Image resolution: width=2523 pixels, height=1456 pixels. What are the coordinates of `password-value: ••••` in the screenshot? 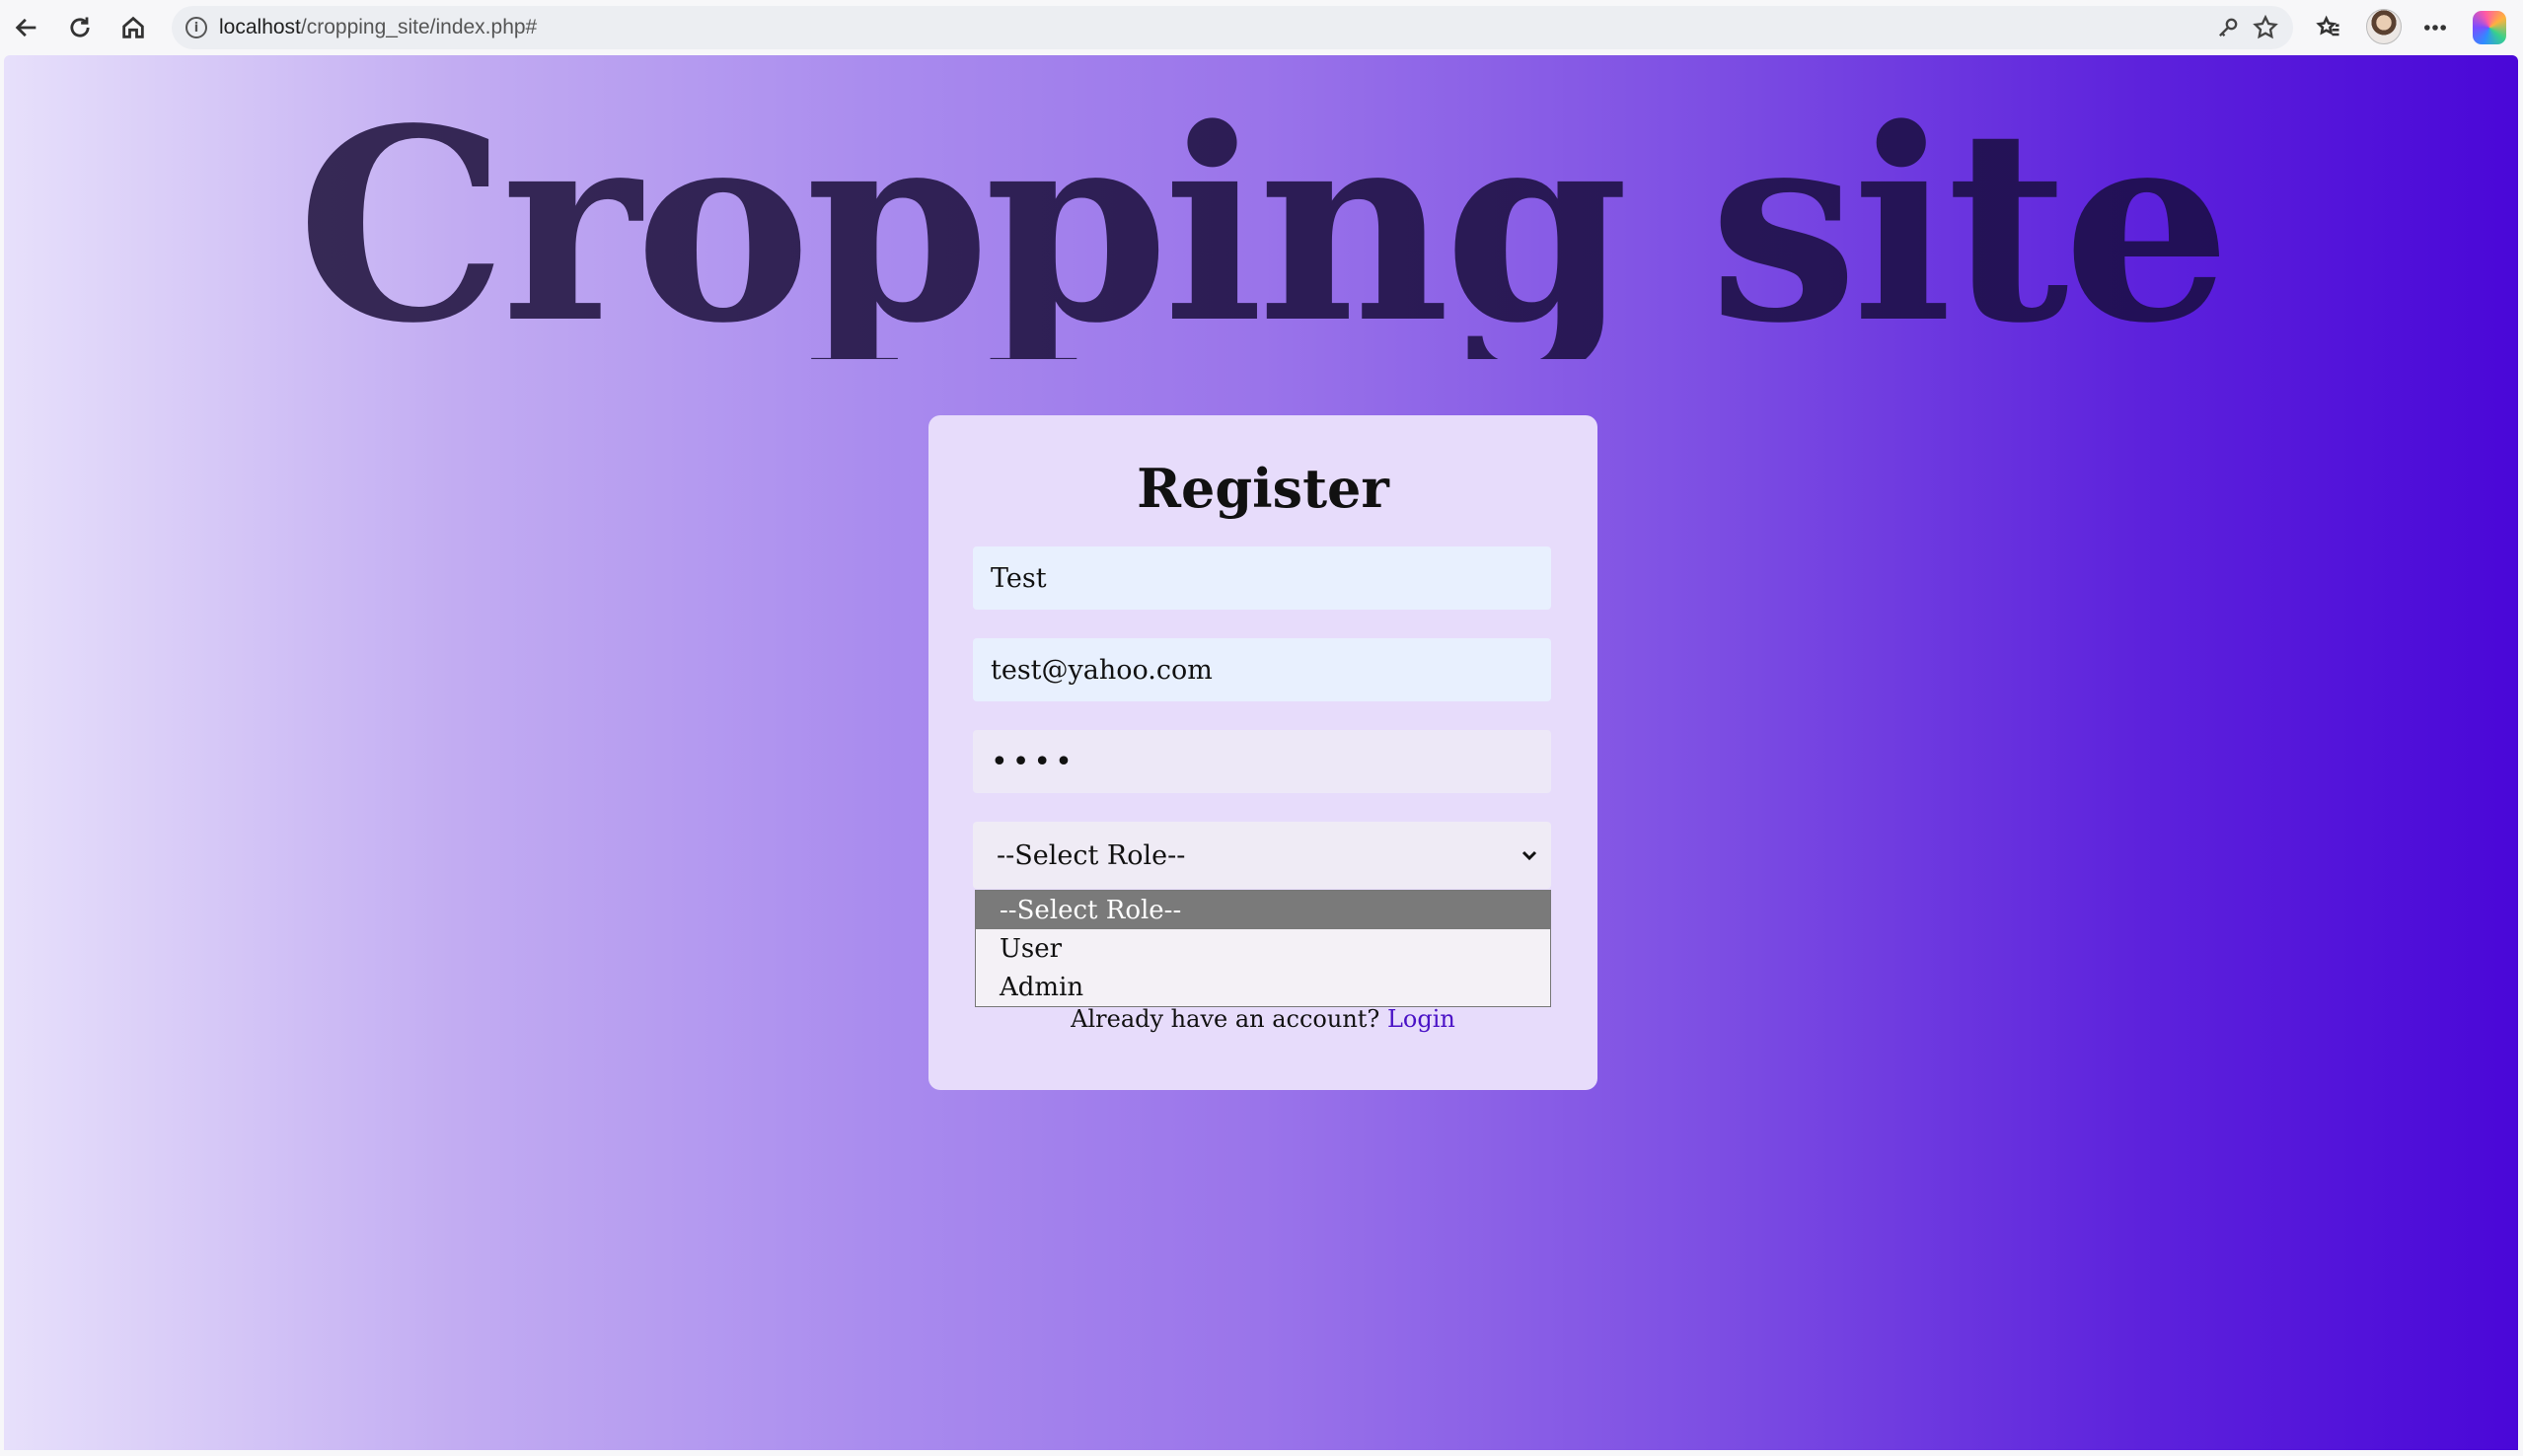 It's located at (1033, 761).